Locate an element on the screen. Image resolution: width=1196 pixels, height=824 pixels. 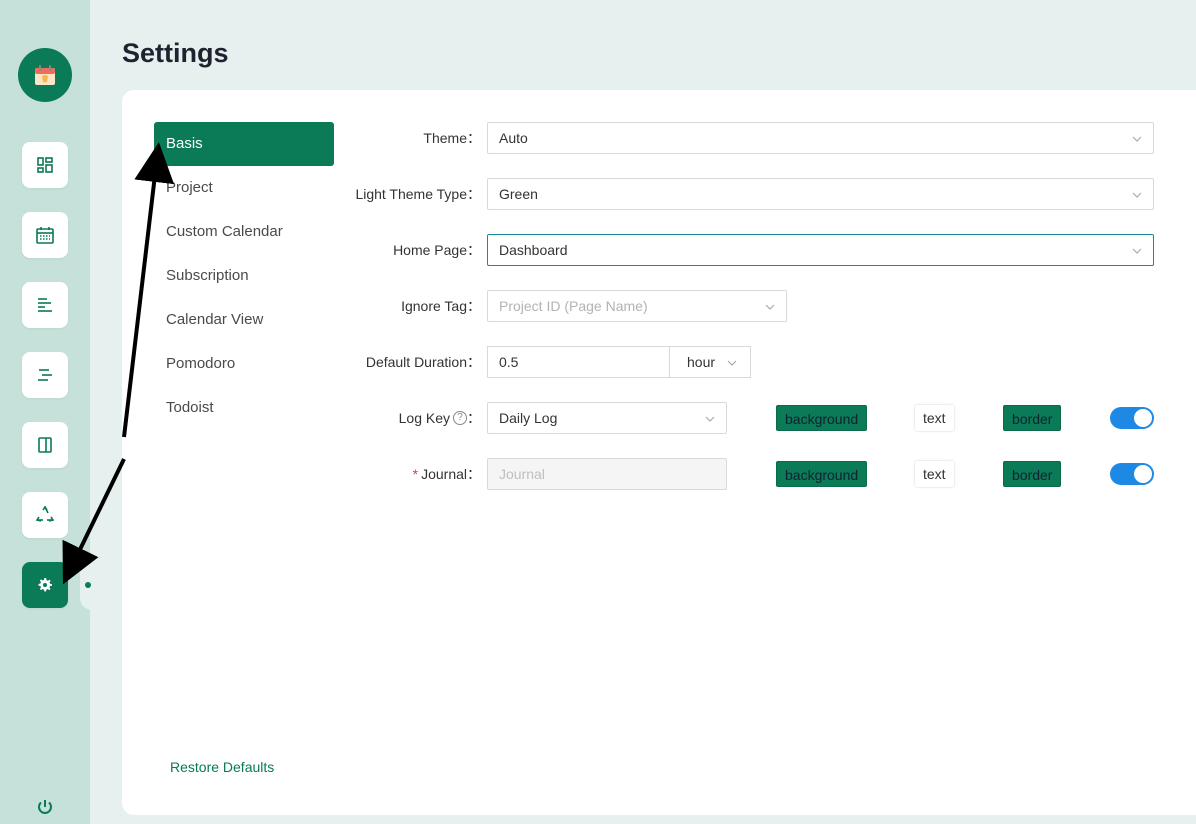
journal-label-row: * Journal： is located at coordinates (446, 474).